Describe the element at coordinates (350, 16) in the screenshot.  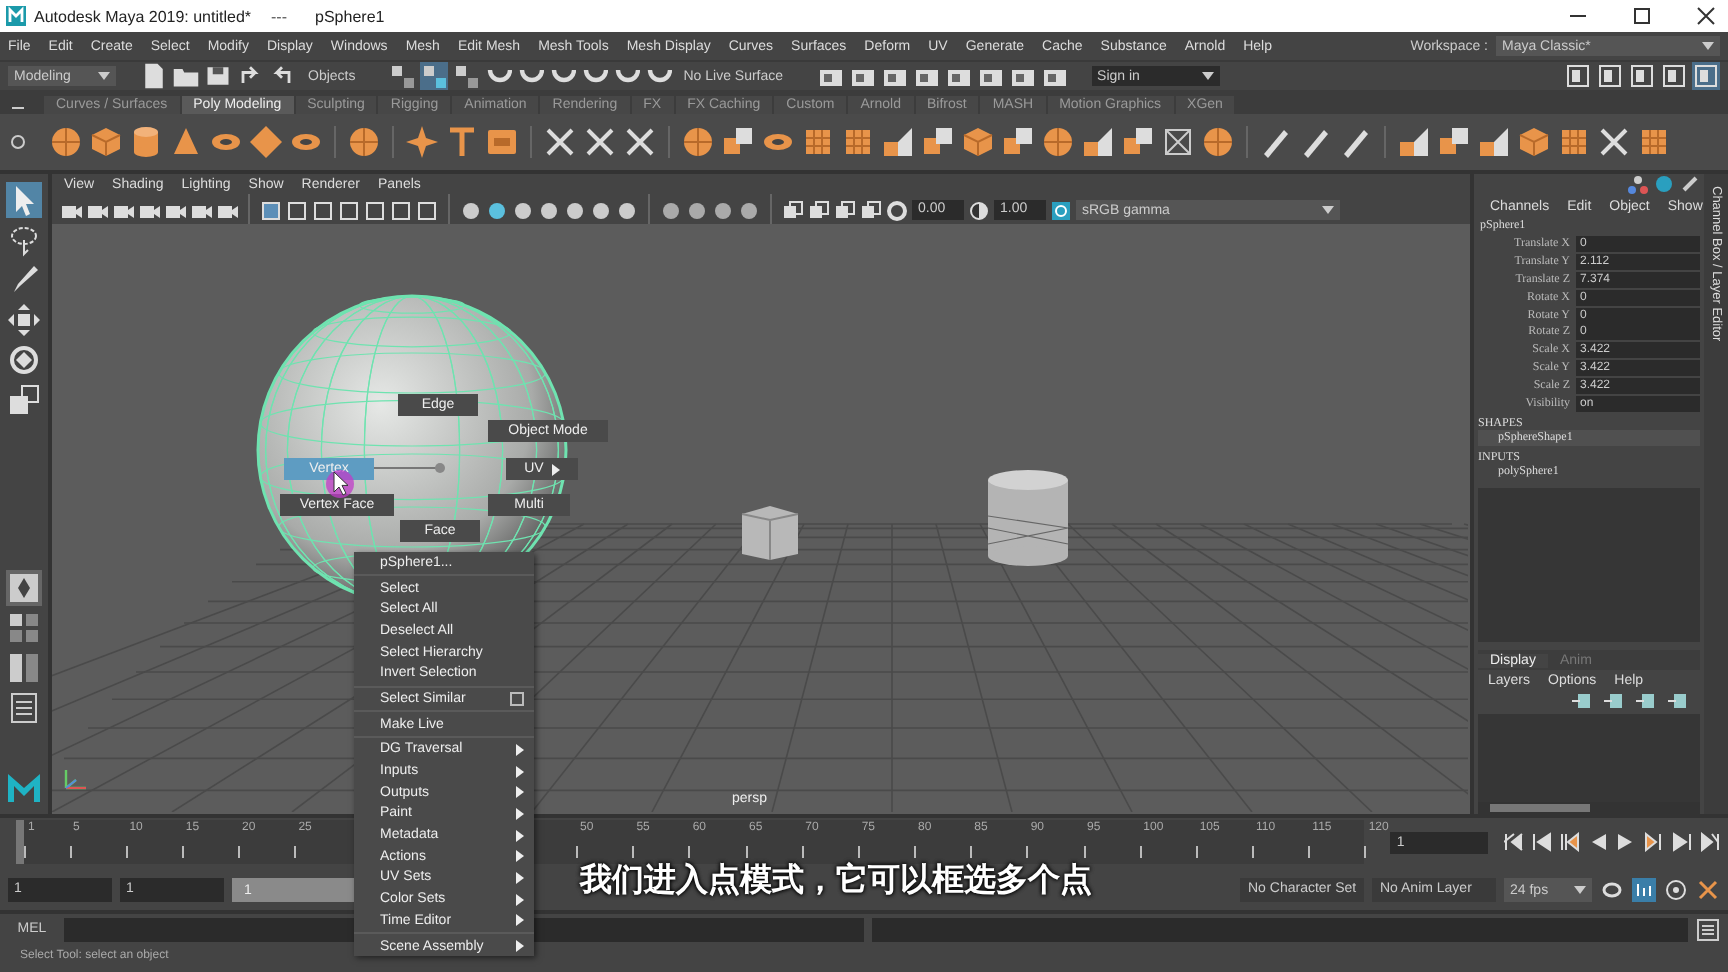
I see `scene-name: pSphere1` at that location.